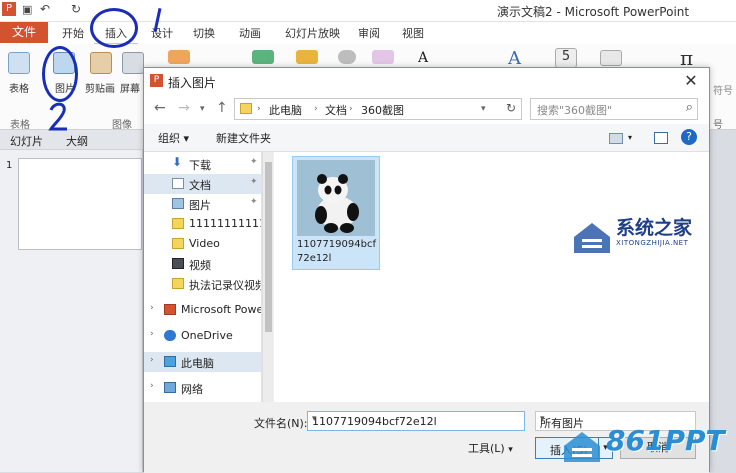  Describe the element at coordinates (511, 108) in the screenshot. I see `refresh-icon: ↻` at that location.